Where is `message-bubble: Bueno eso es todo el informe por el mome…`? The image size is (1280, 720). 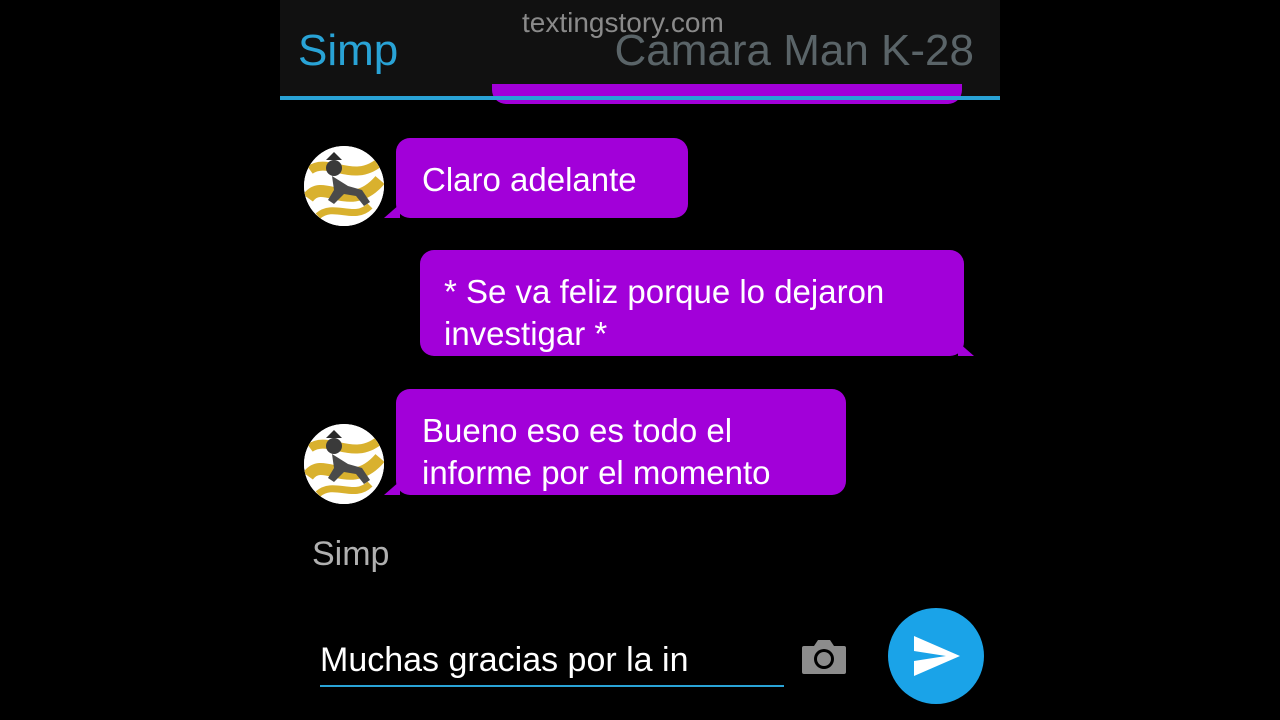 message-bubble: Bueno eso es todo el informe por el mome… is located at coordinates (615, 442).